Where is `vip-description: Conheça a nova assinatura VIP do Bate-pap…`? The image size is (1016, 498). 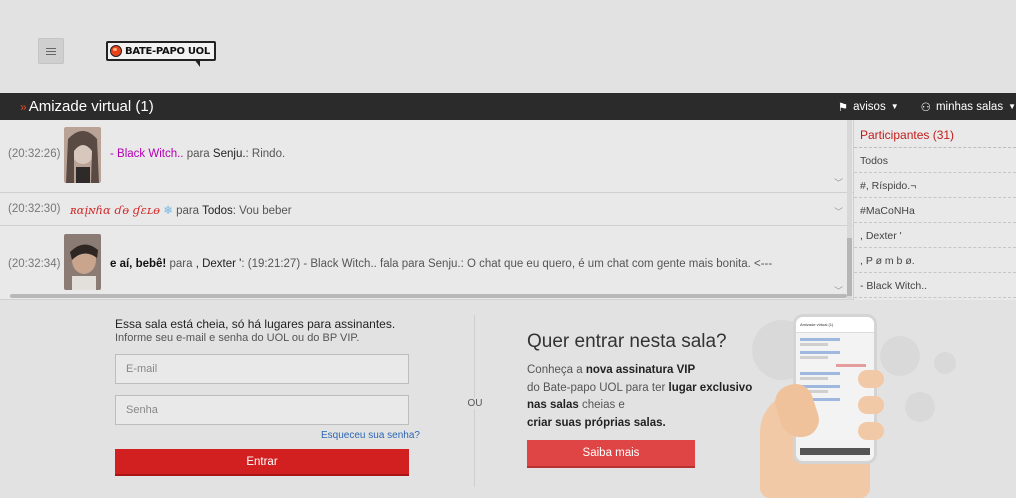
vip-description: Conheça a nova assinatura VIP do Bate-pap… is located at coordinates (640, 396).